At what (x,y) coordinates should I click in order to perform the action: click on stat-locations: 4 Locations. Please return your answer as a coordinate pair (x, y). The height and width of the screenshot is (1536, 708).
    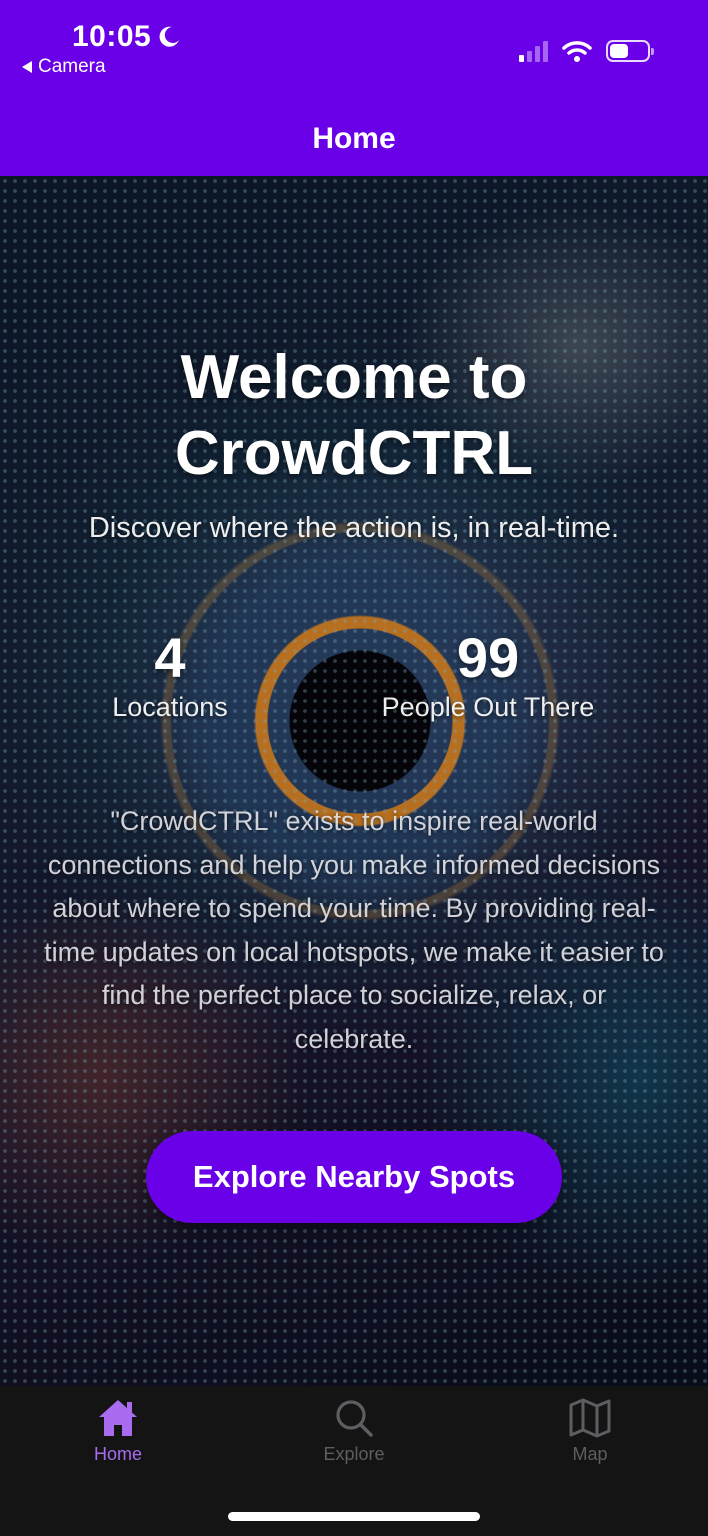
    Looking at the image, I should click on (170, 674).